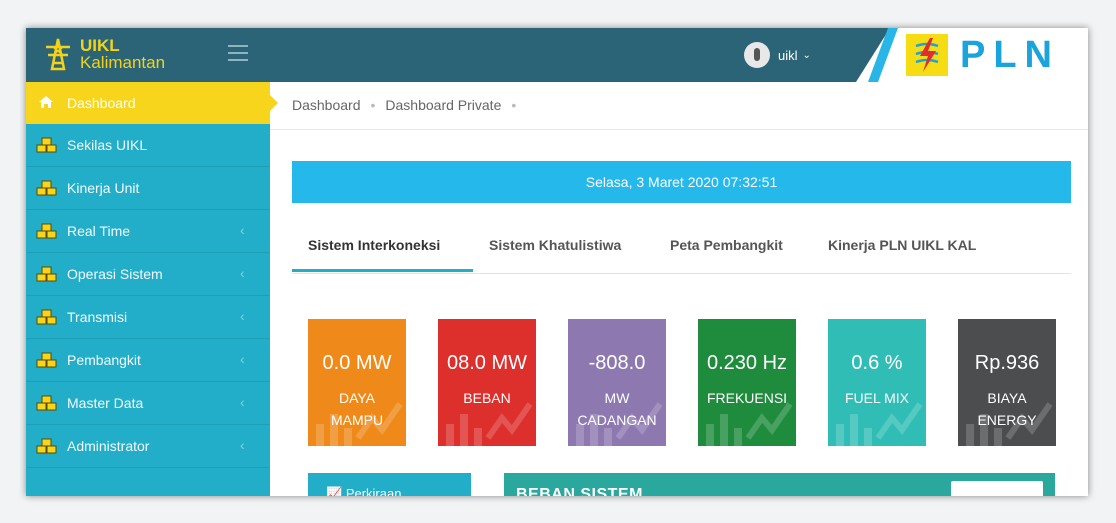 This screenshot has height=523, width=1116. What do you see at coordinates (148, 188) in the screenshot?
I see `sidebar-item-kinerja-unit: Kinerja Unit` at bounding box center [148, 188].